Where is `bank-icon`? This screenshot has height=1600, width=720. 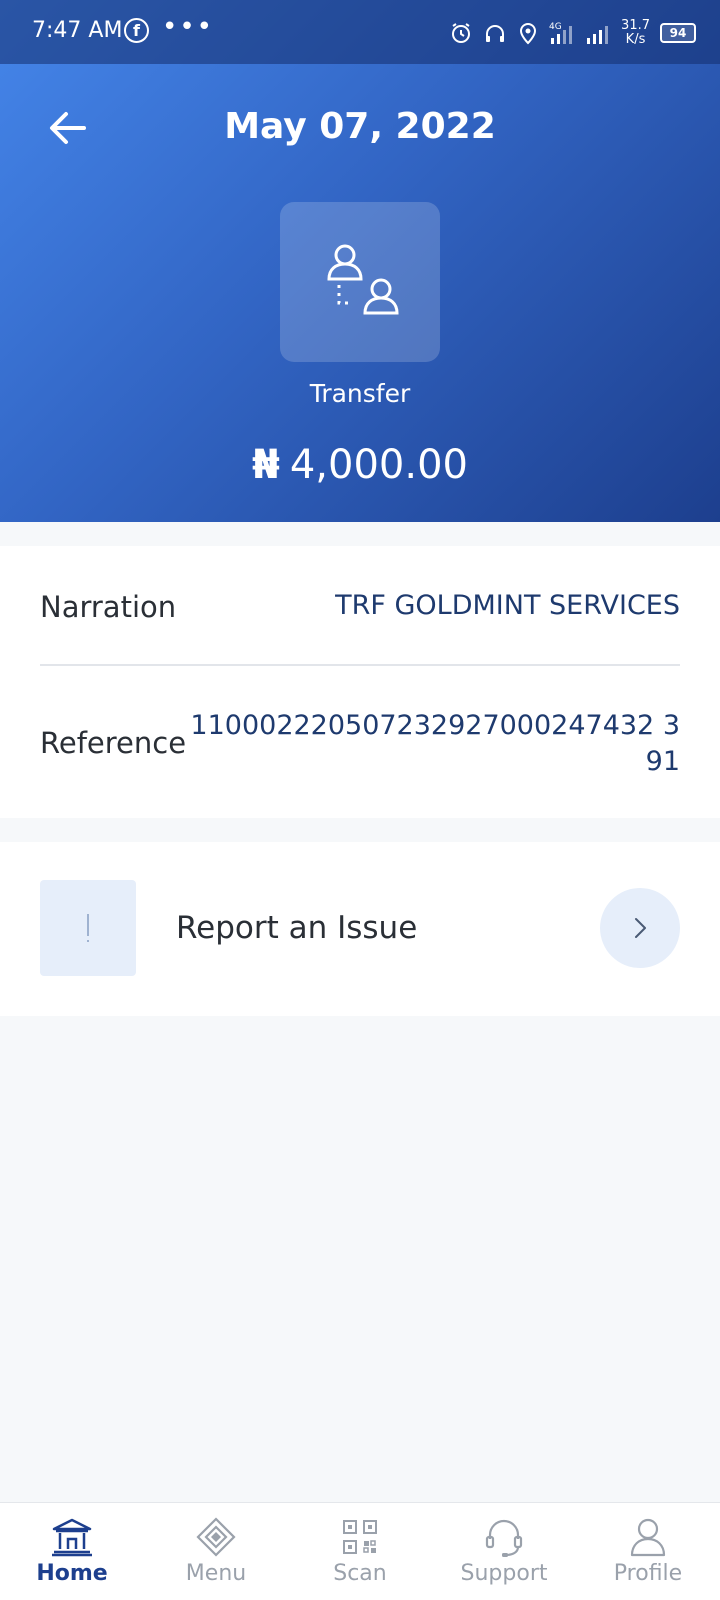 bank-icon is located at coordinates (72, 1537).